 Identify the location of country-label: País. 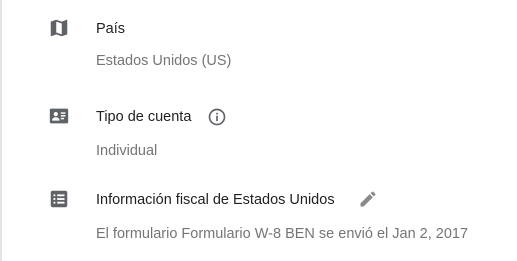
(111, 29).